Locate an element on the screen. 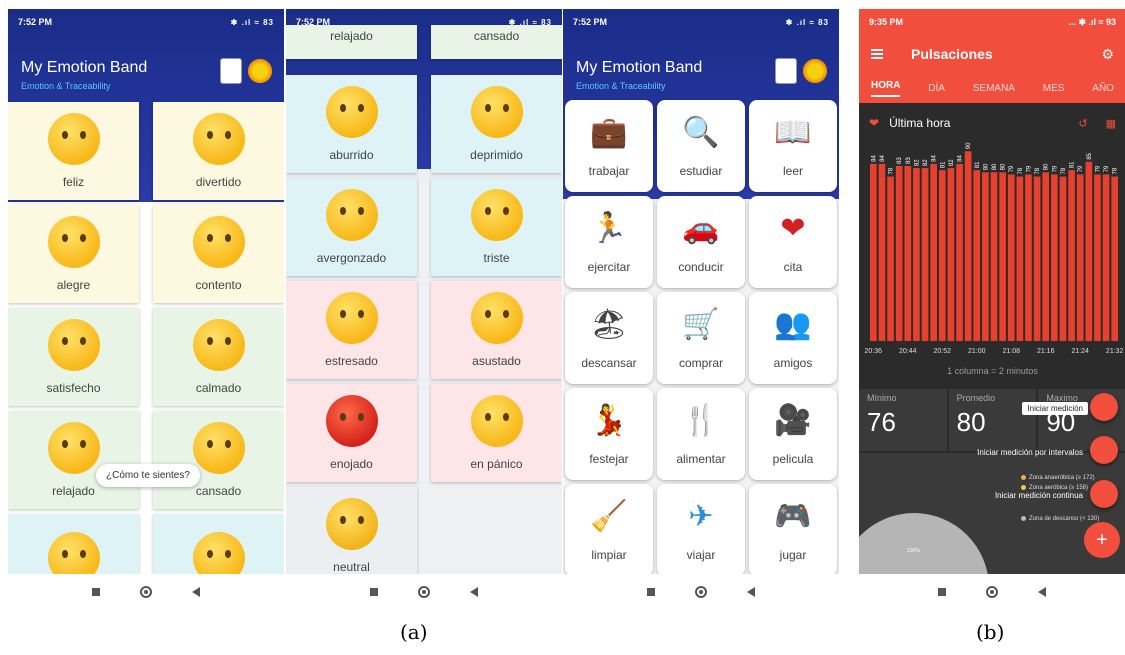  stat-average: Promedio 80 is located at coordinates (992, 420).